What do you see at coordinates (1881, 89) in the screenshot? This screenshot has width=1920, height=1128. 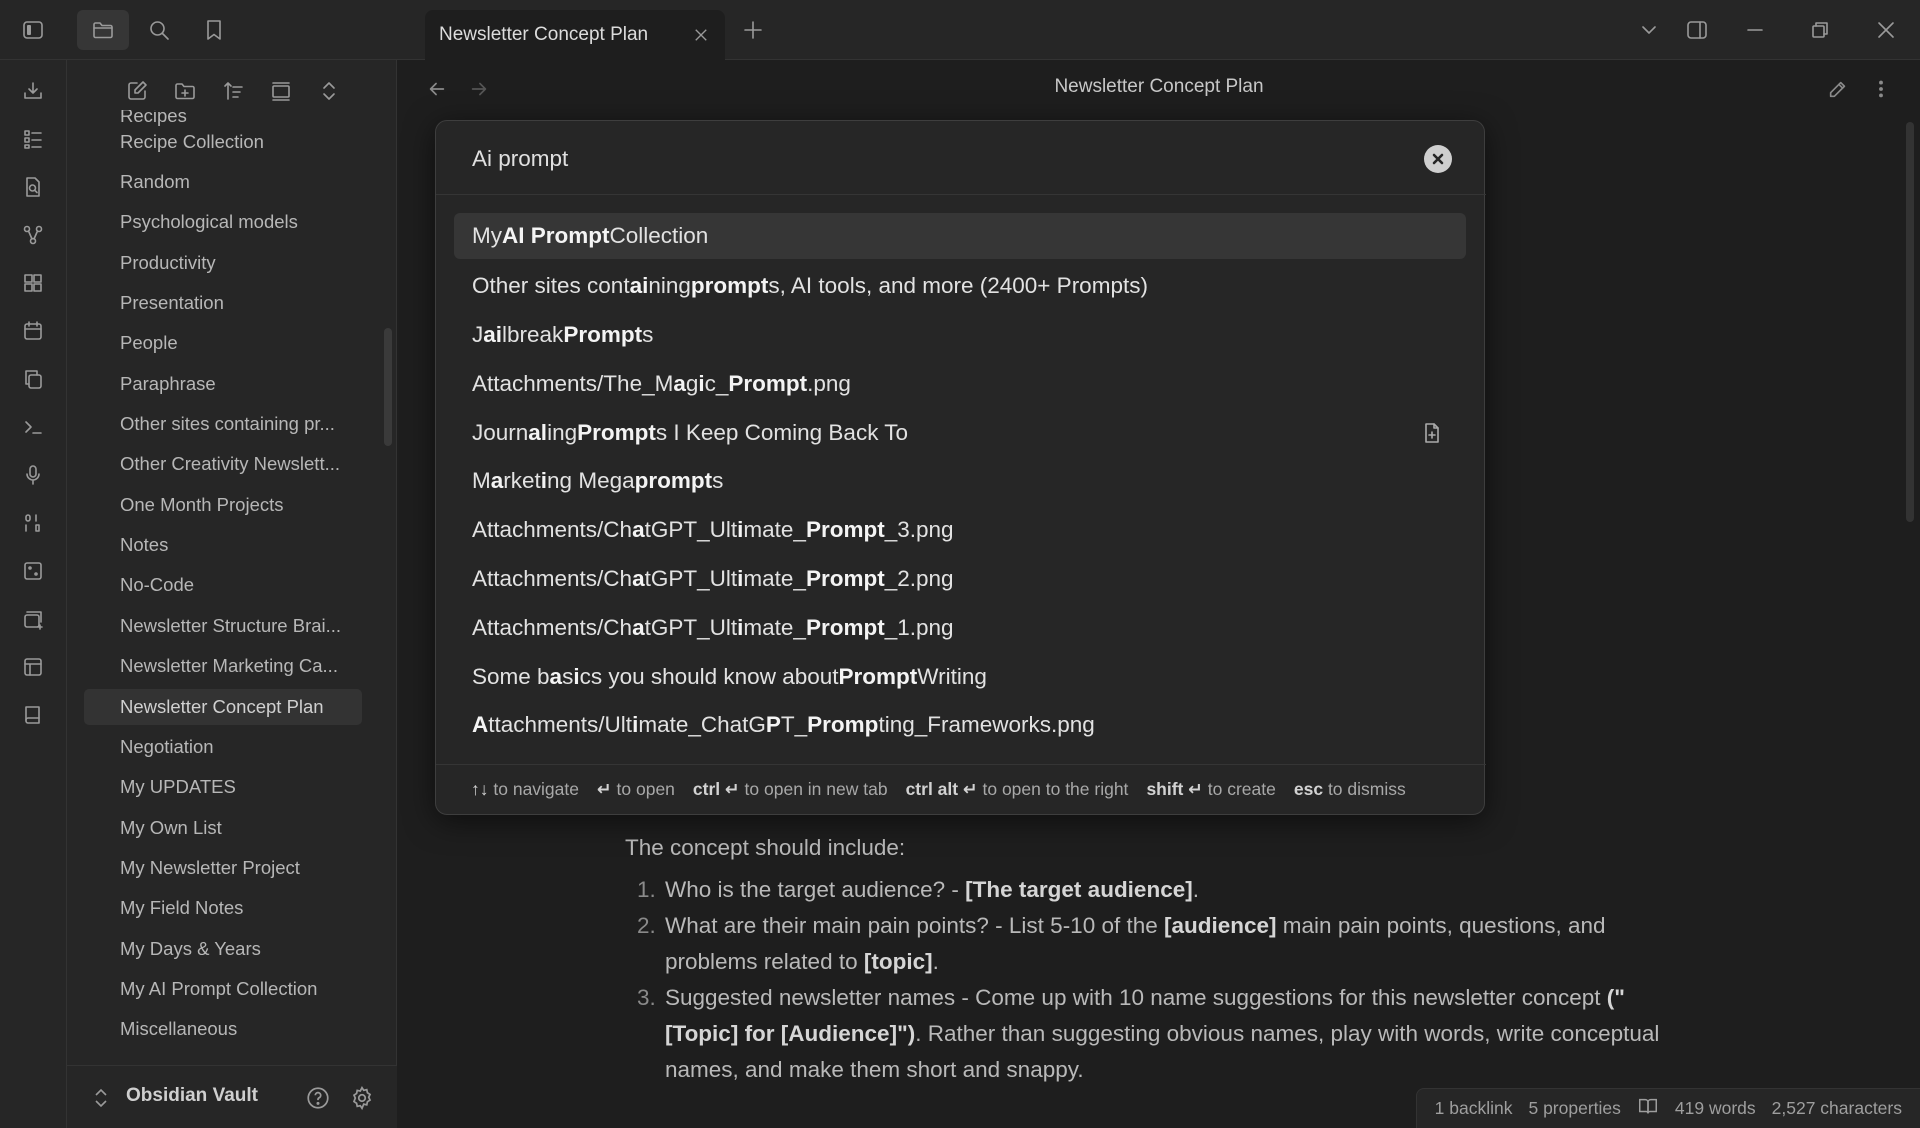 I see `more-options-icon` at bounding box center [1881, 89].